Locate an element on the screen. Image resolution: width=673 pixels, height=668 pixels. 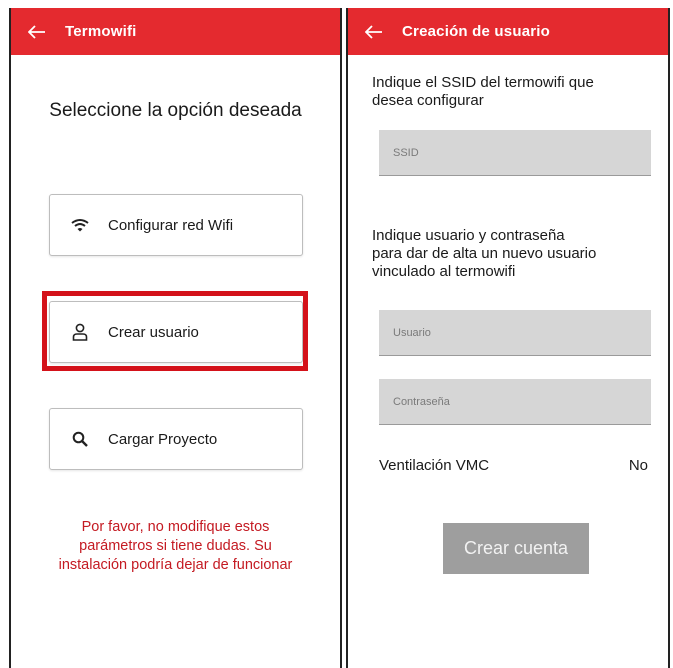
vmc-row: Ventilación VMC No is located at coordinates (513, 465).